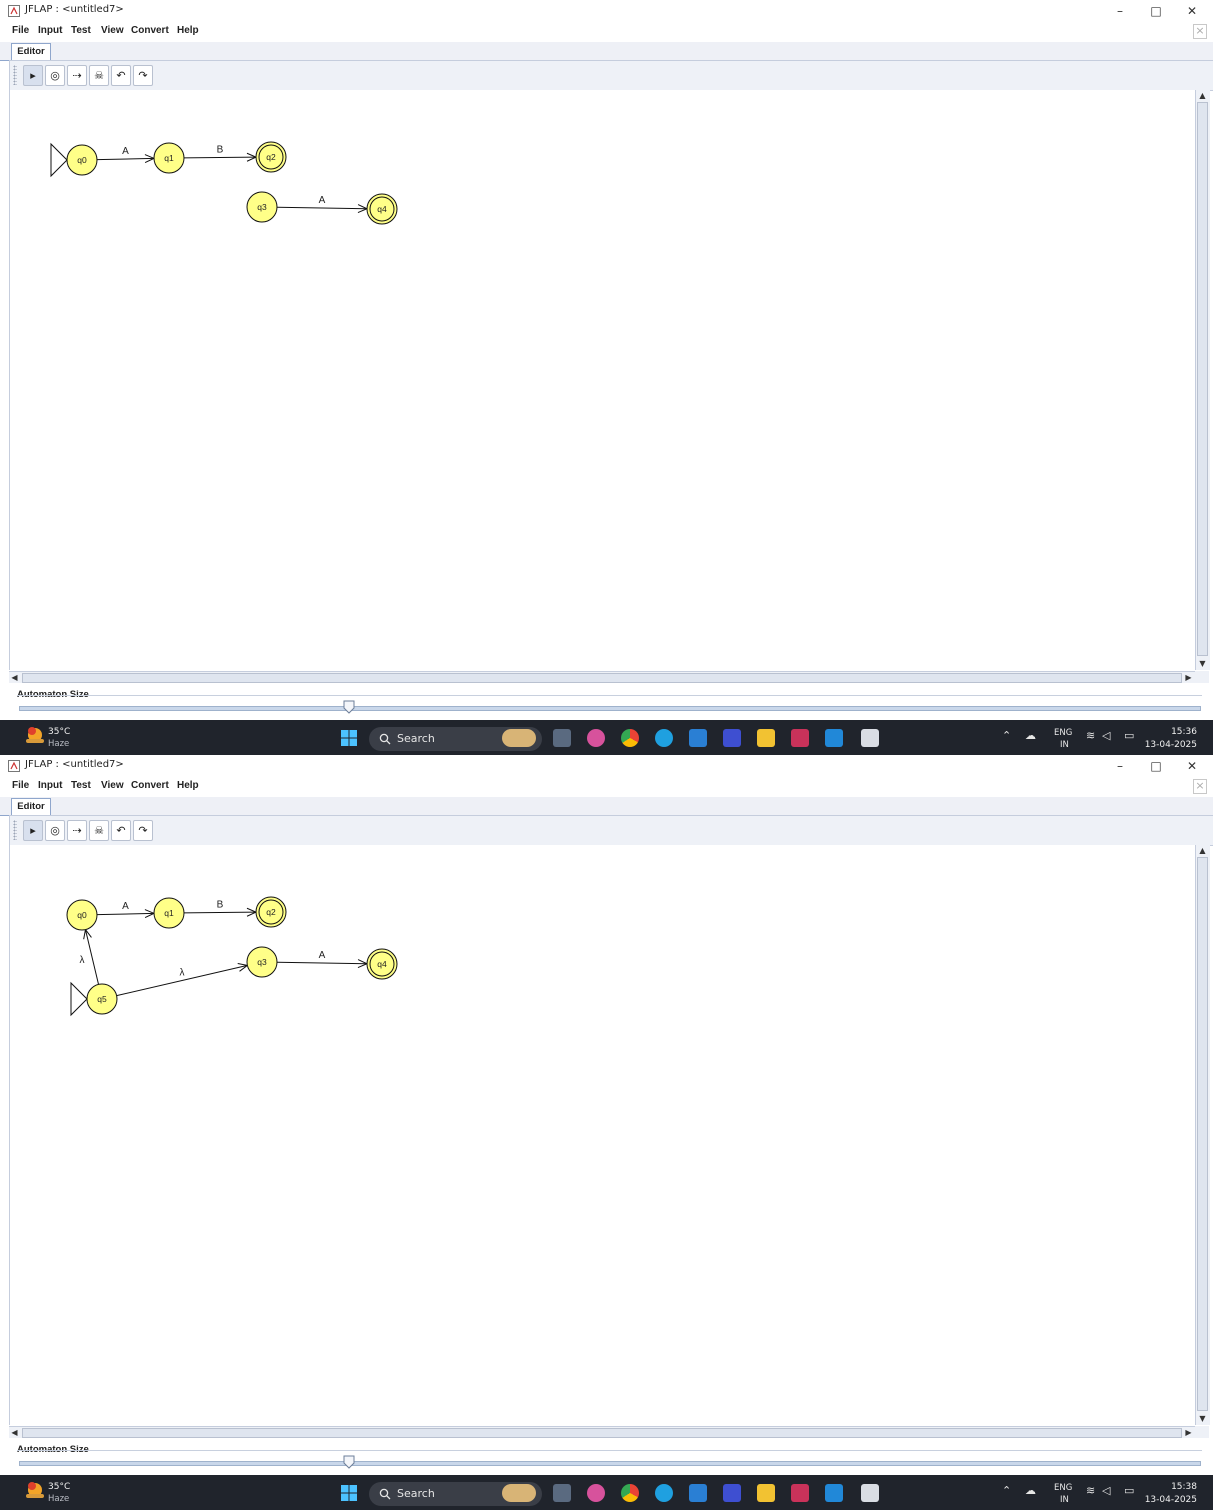 The height and width of the screenshot is (1510, 1213). I want to click on scroll-left-icon: ◀, so click(14, 1432).